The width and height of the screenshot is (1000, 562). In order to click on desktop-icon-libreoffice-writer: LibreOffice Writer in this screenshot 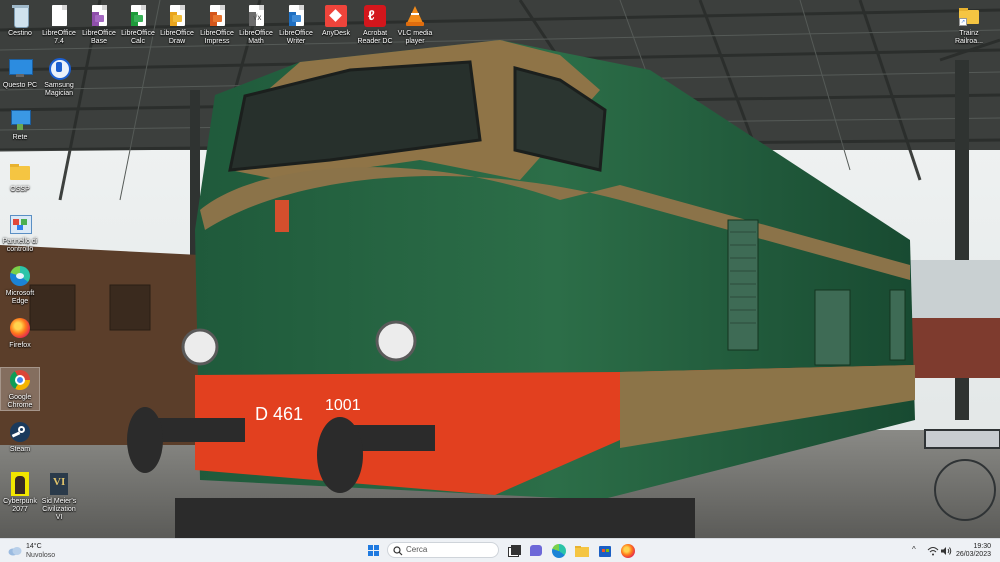, I will do `click(296, 25)`.